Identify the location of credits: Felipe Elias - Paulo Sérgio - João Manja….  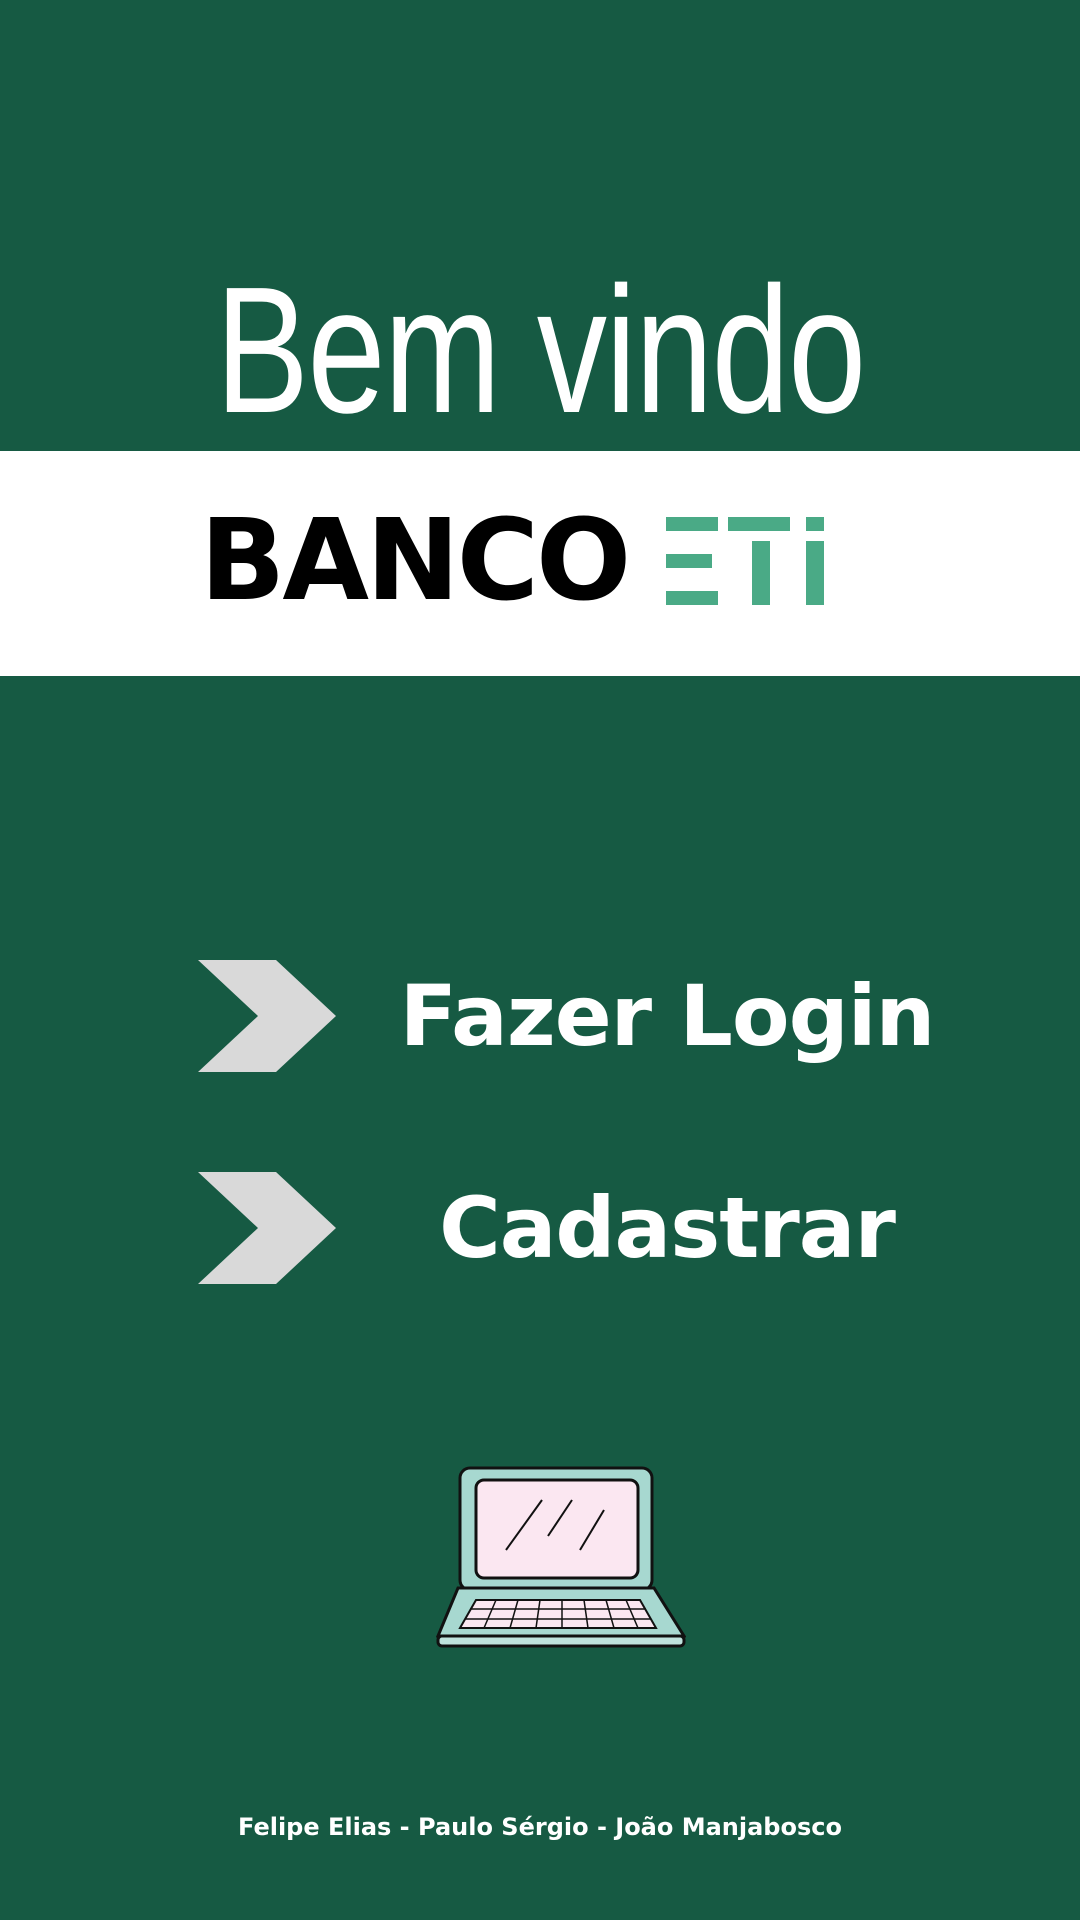
(540, 1827).